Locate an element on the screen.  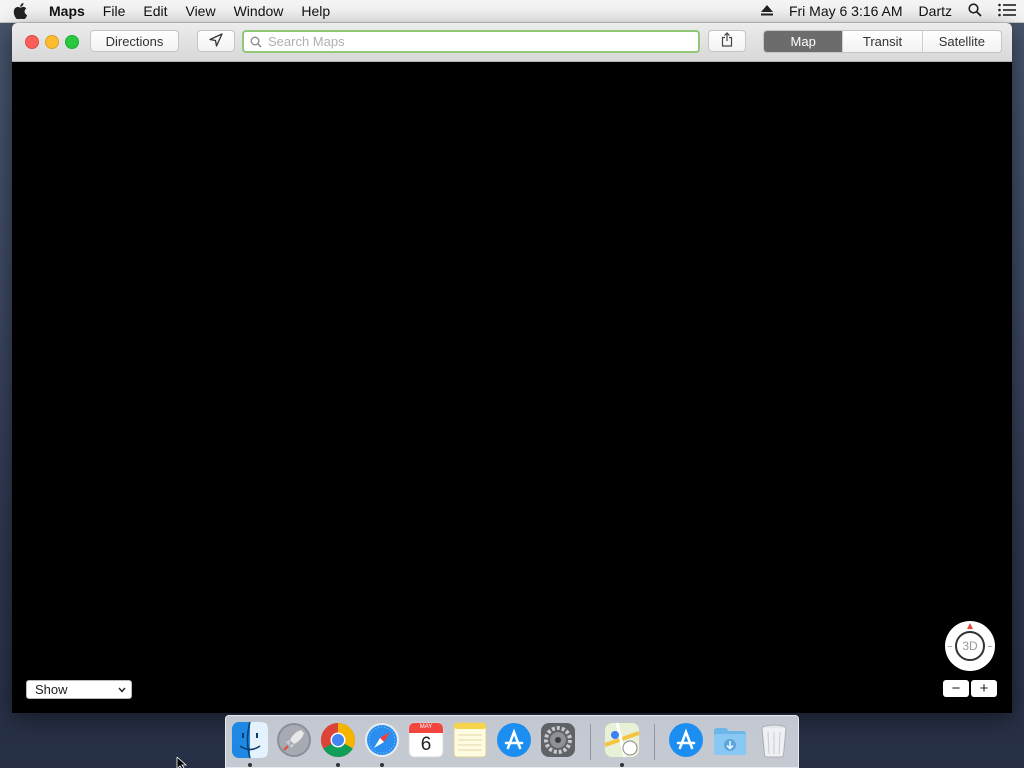
mouse-cursor-icon is located at coordinates (182, 762).